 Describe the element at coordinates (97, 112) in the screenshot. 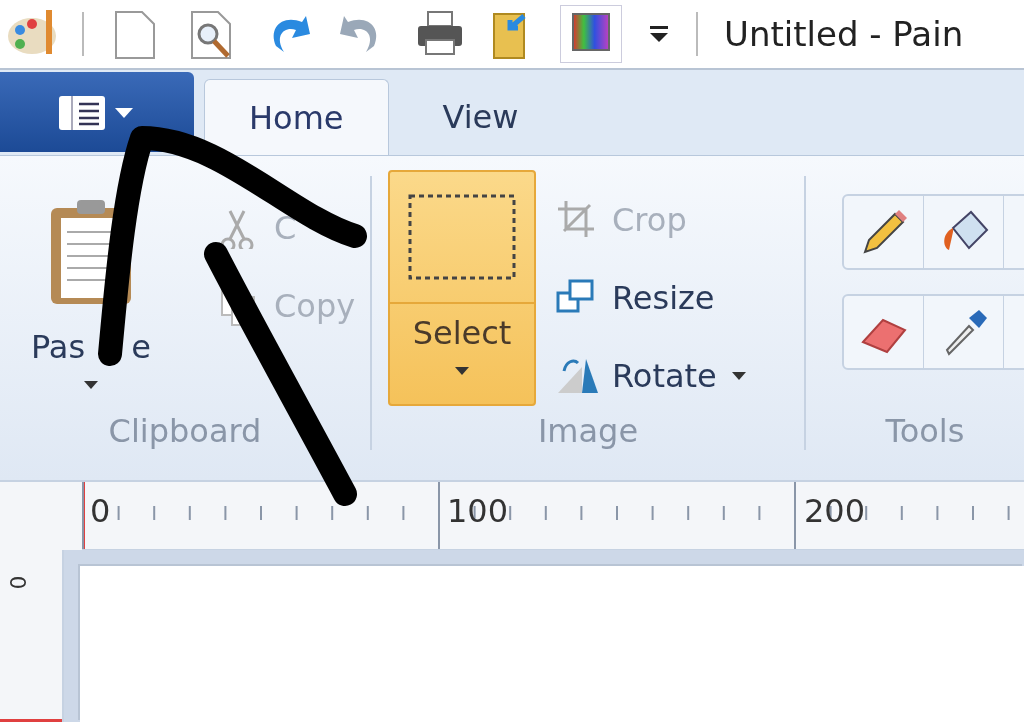

I see `file-menu-button` at that location.